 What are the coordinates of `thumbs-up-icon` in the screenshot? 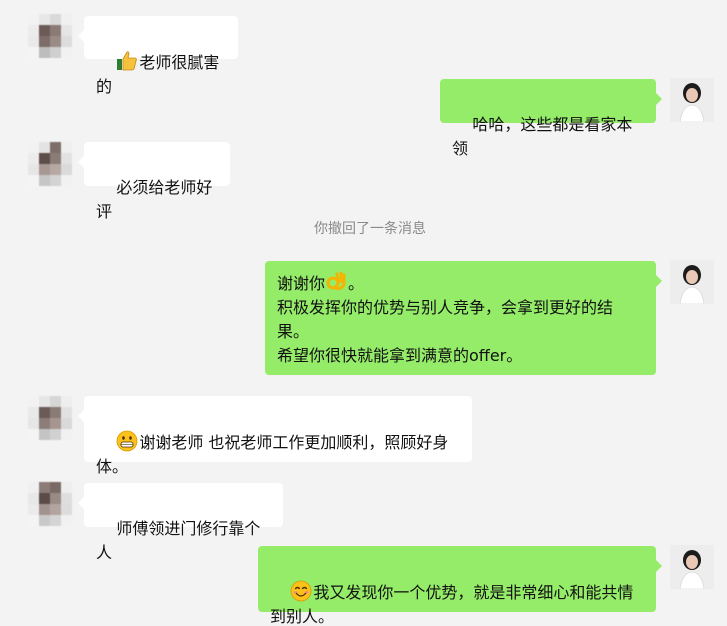 It's located at (127, 61).